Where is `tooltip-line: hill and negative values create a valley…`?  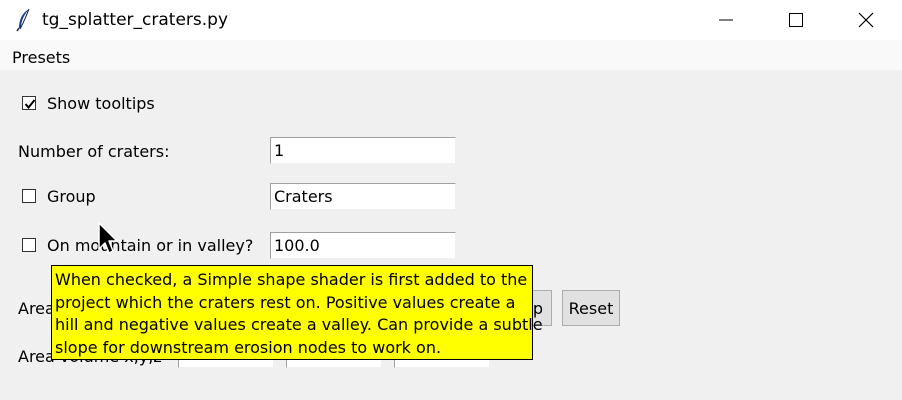 tooltip-line: hill and negative values create a valley… is located at coordinates (299, 324).